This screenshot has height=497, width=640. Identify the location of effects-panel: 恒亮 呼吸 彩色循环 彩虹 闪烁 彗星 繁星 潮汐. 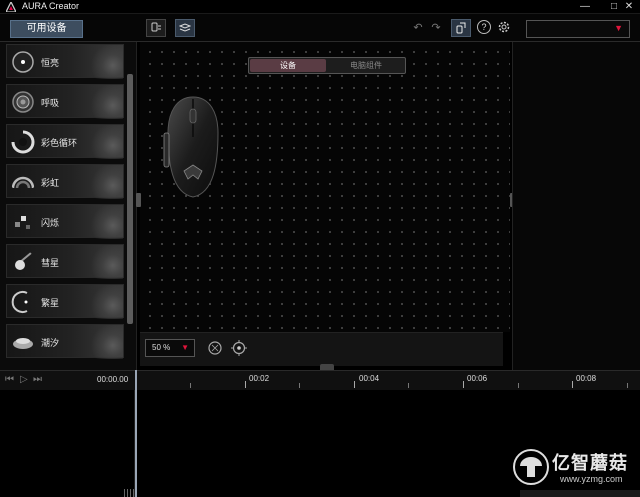
(68, 206).